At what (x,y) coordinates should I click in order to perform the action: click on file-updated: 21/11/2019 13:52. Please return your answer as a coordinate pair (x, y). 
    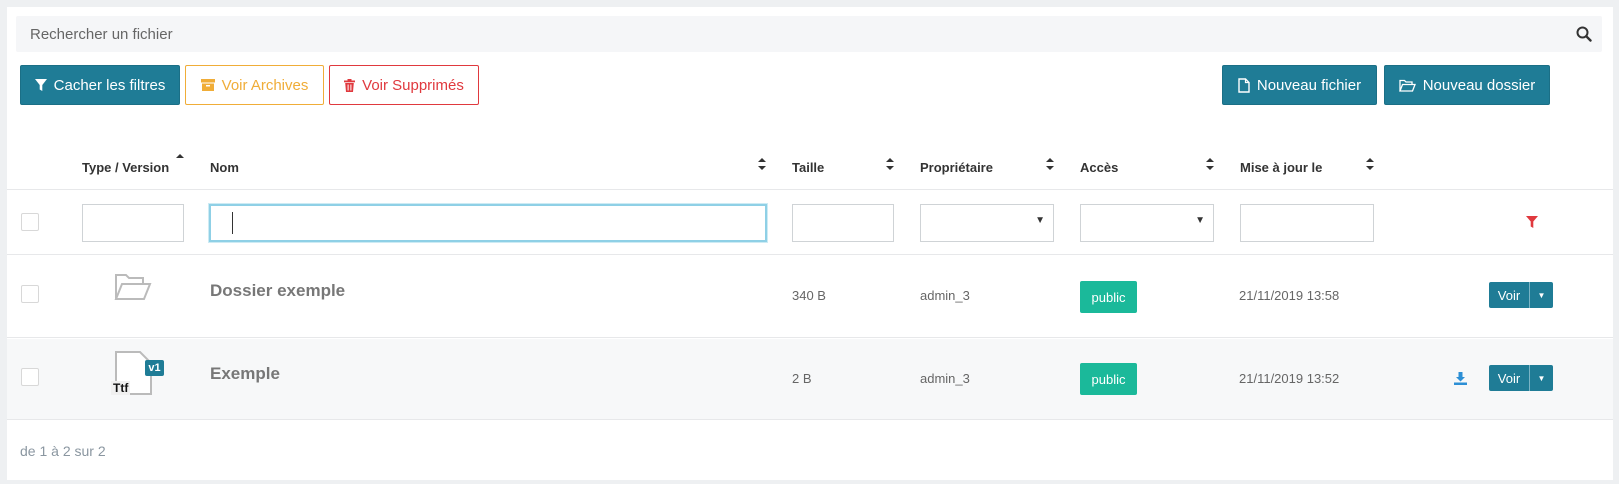
    Looking at the image, I should click on (1289, 378).